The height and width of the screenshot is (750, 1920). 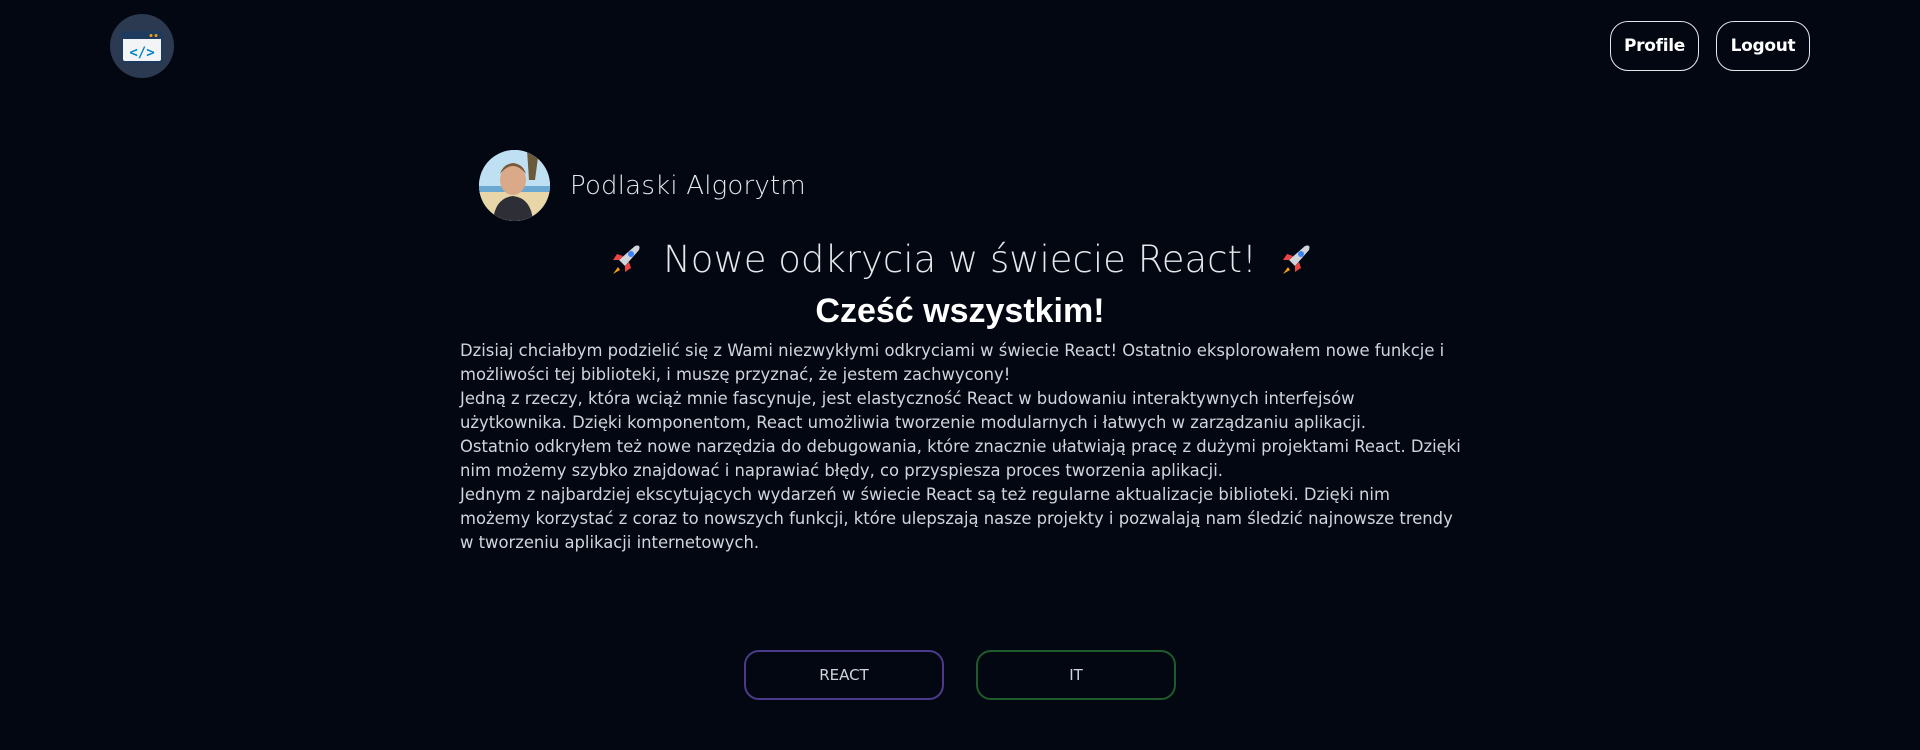 I want to click on post-author: Podlaski Algorytm, so click(x=642, y=185).